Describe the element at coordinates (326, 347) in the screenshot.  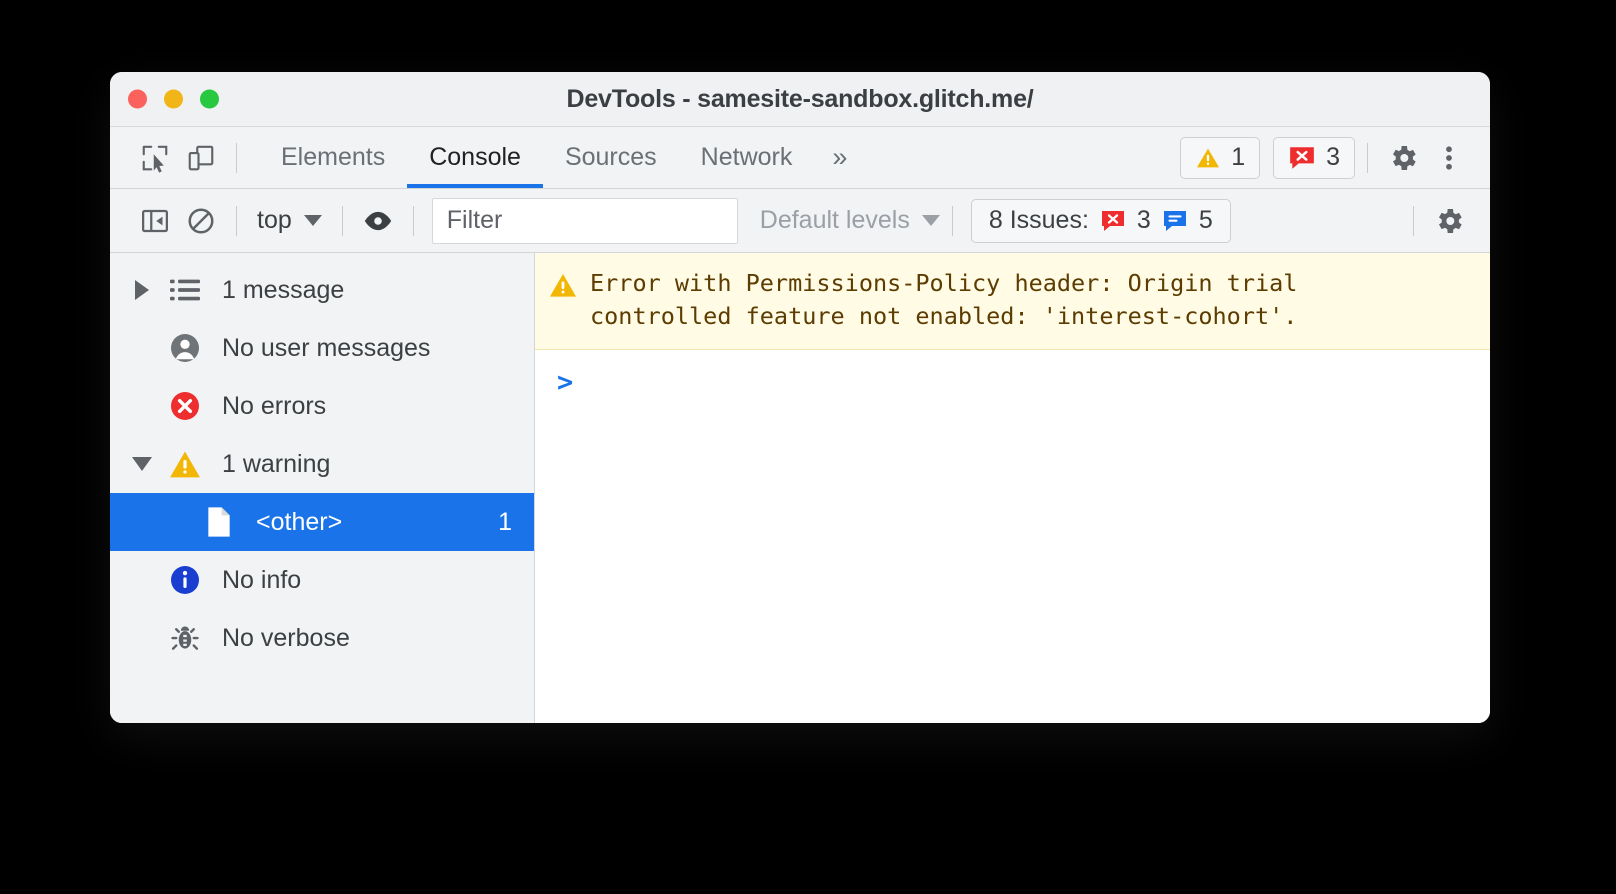
I see `sidebar-item-label: No user messages` at that location.